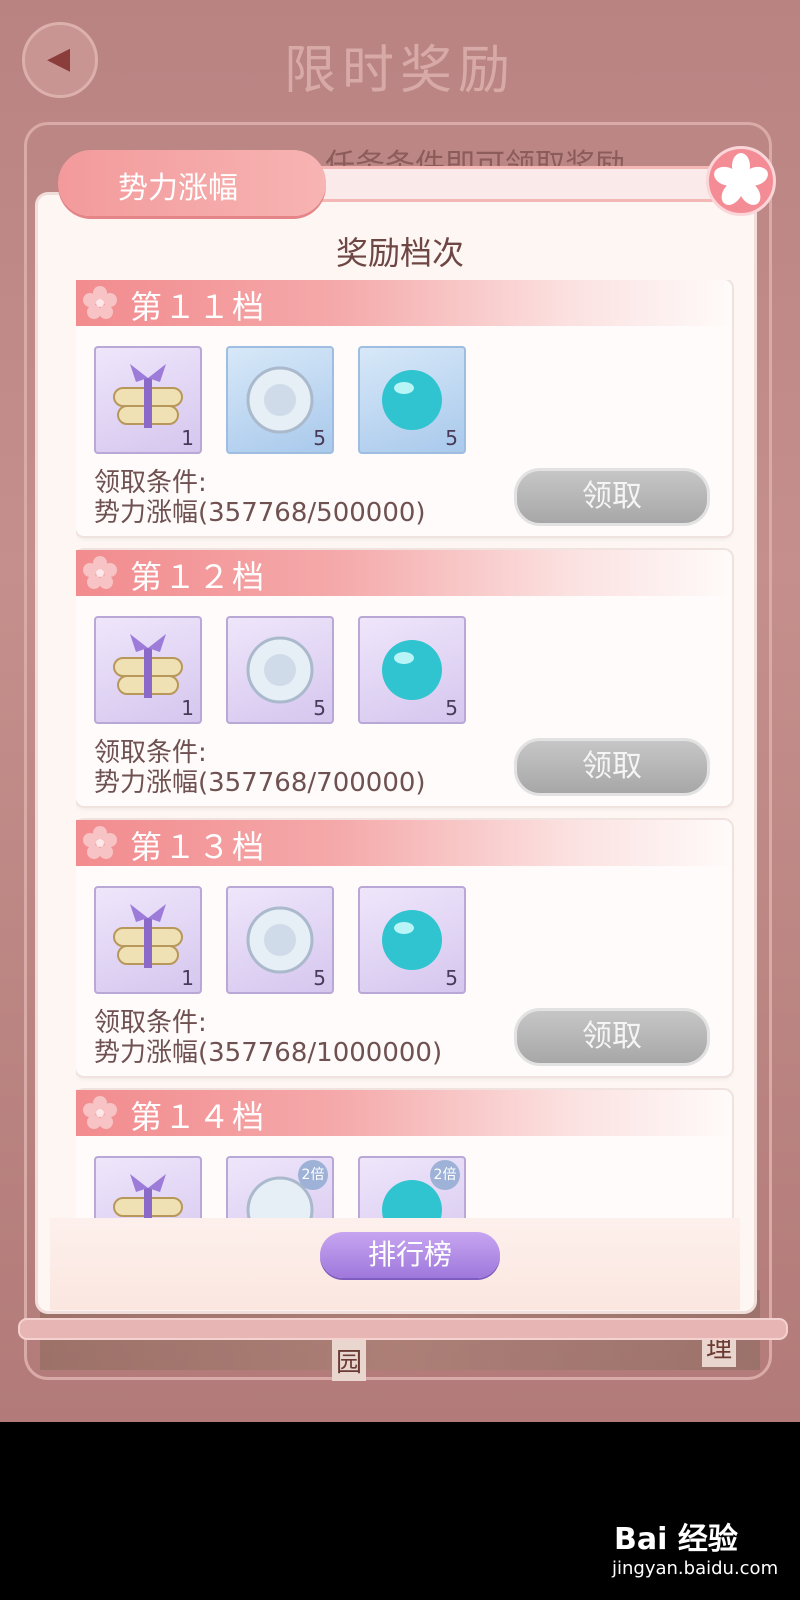  Describe the element at coordinates (405, 303) in the screenshot. I see `tier-header: 第１１档` at that location.